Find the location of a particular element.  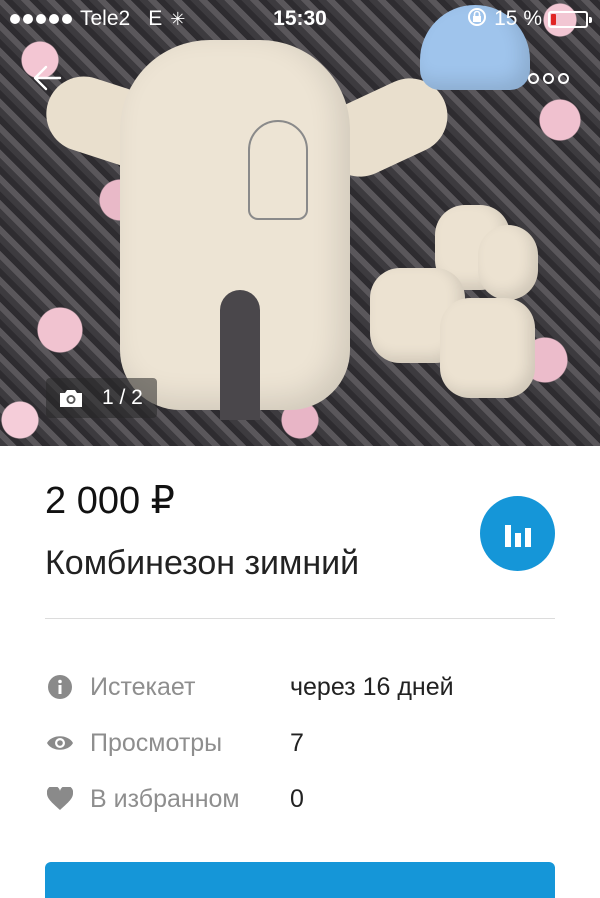

arrow-left-icon is located at coordinates (47, 78).